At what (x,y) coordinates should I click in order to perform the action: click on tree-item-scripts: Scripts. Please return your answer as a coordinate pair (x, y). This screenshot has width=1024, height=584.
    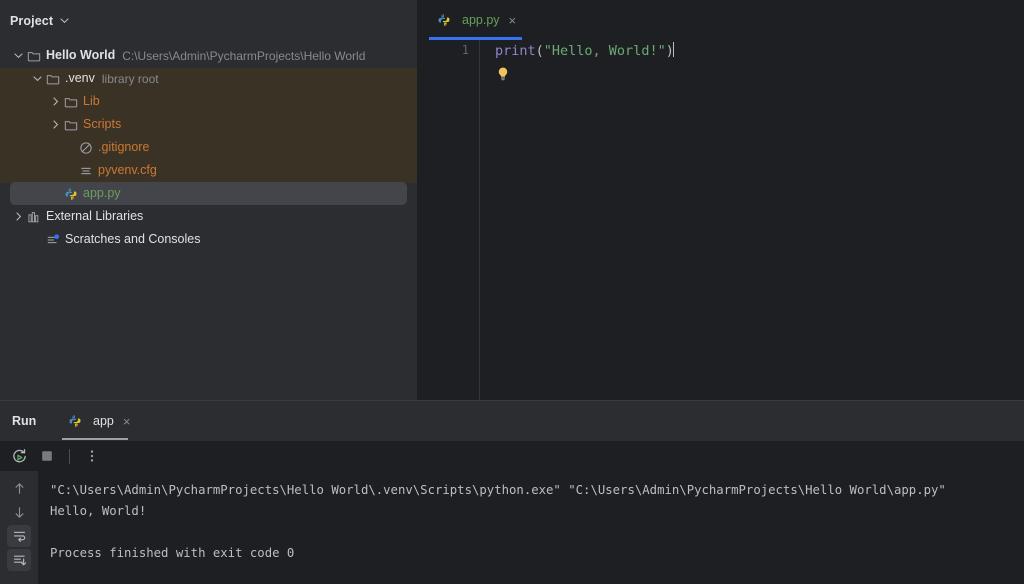
    Looking at the image, I should click on (208, 124).